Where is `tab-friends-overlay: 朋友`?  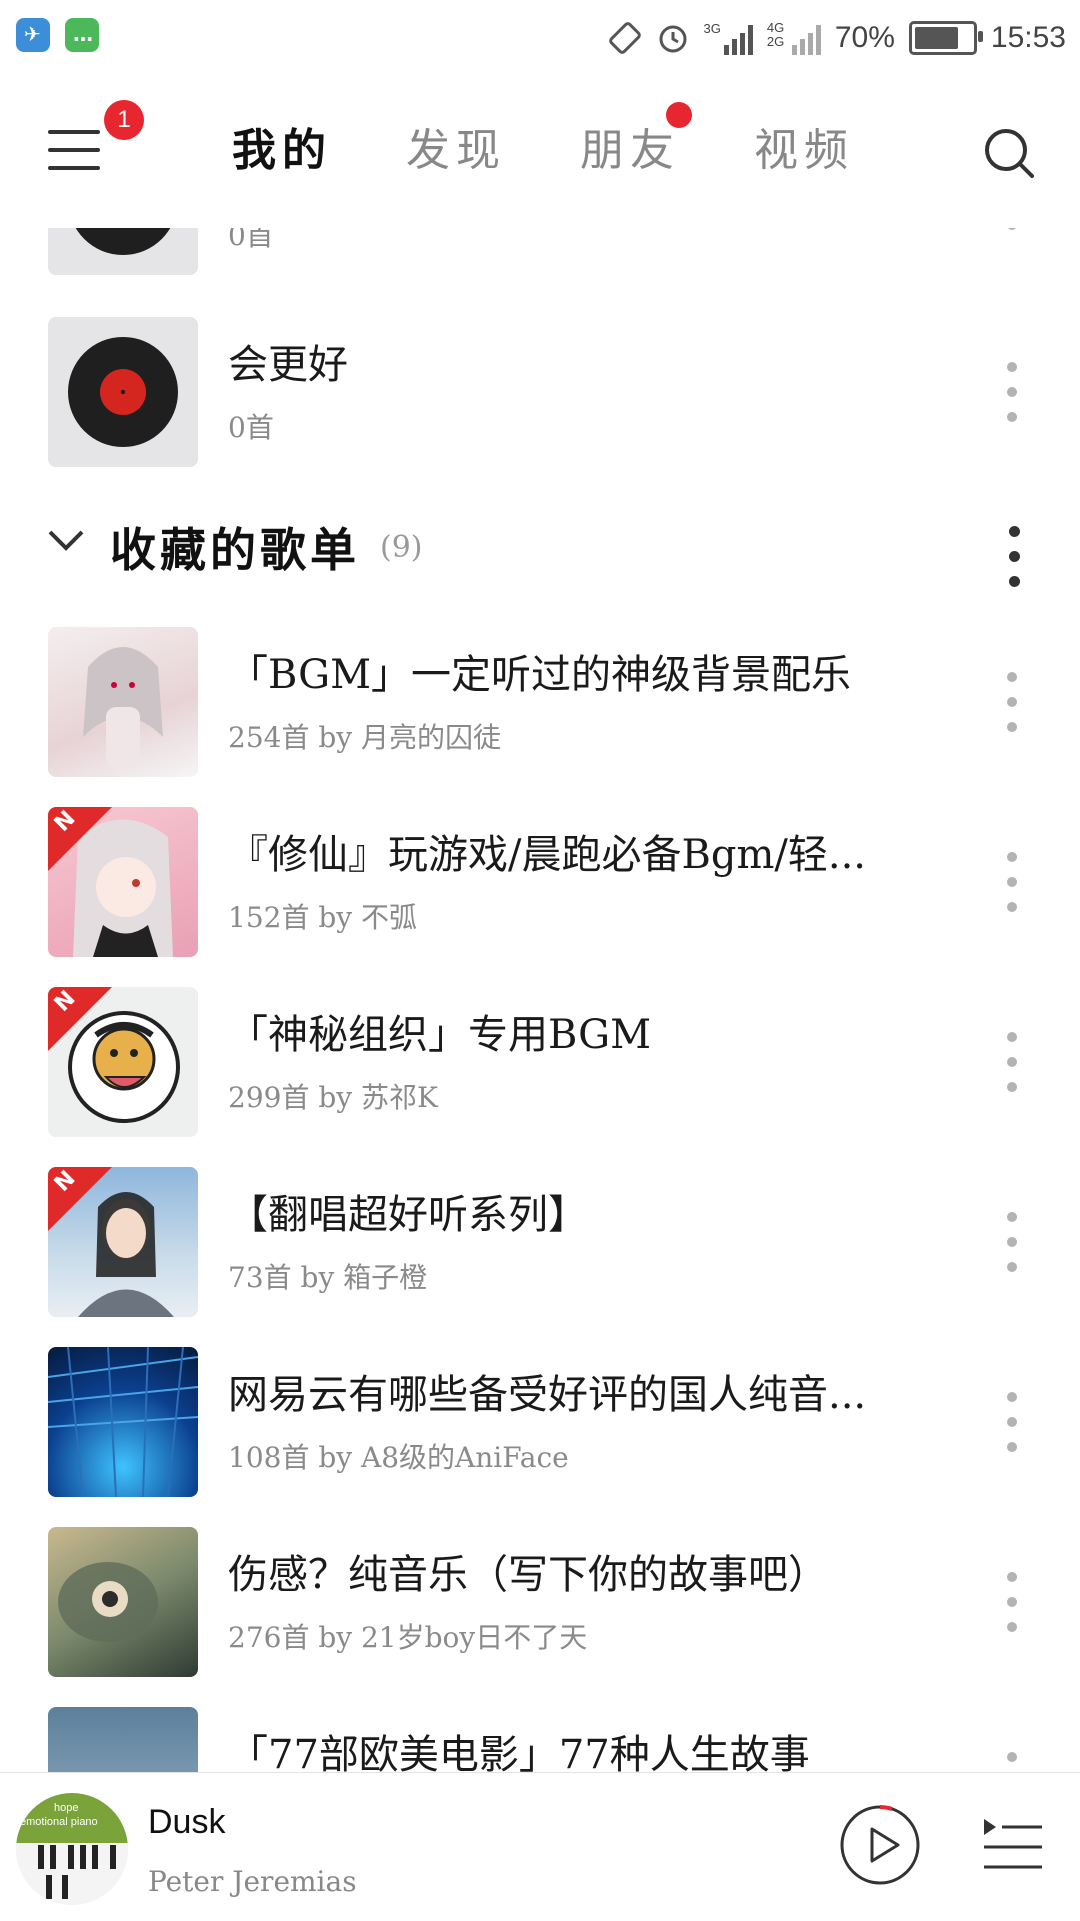
tab-friends-overlay: 朋友 is located at coordinates (636, 140).